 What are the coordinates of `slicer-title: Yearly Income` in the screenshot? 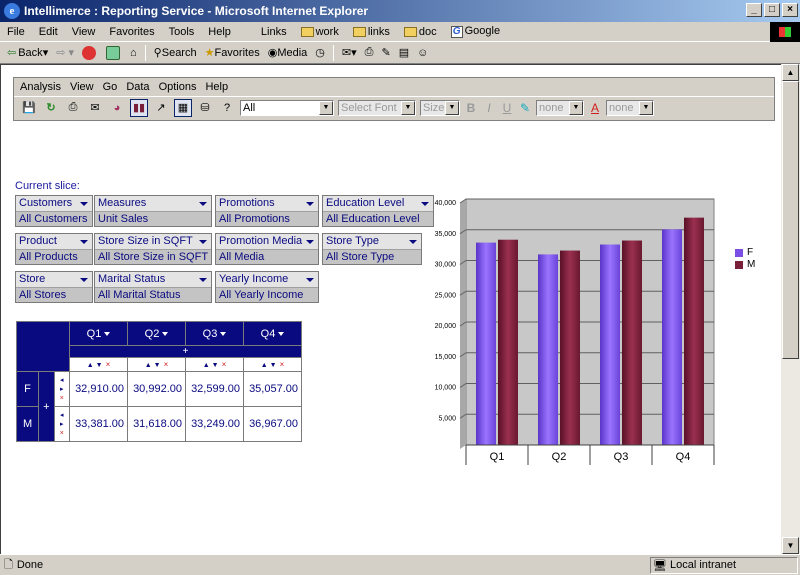 It's located at (267, 280).